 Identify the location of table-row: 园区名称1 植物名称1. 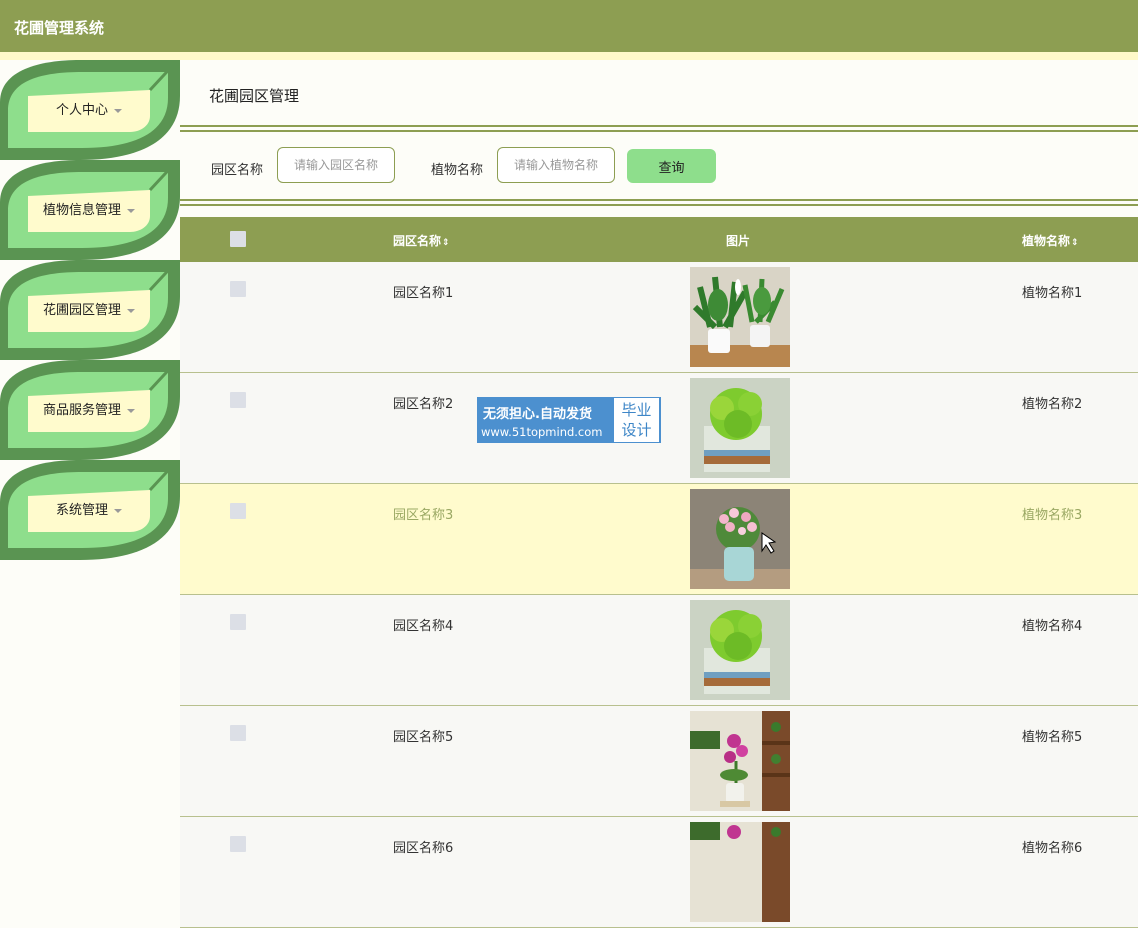
(659, 317).